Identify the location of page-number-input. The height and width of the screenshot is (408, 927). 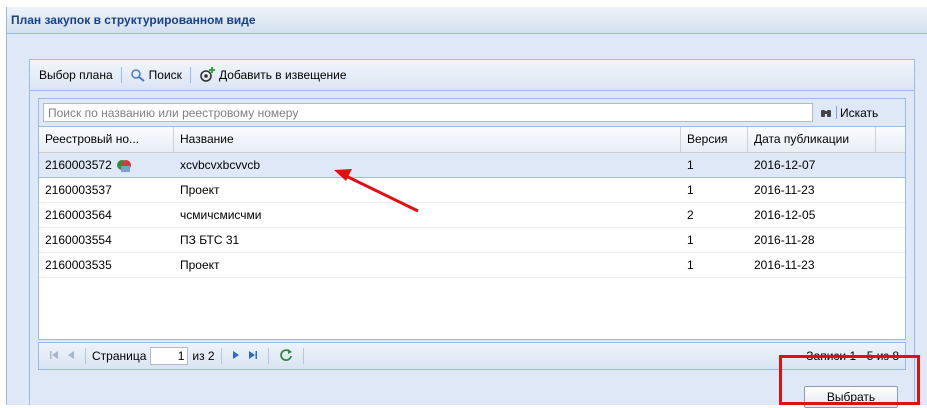
(169, 356).